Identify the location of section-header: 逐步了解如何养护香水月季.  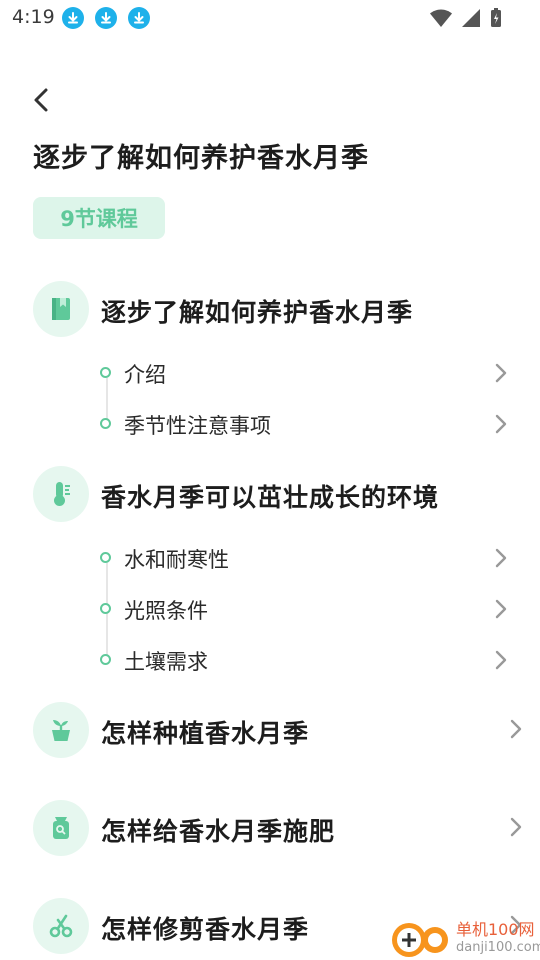
(278, 309).